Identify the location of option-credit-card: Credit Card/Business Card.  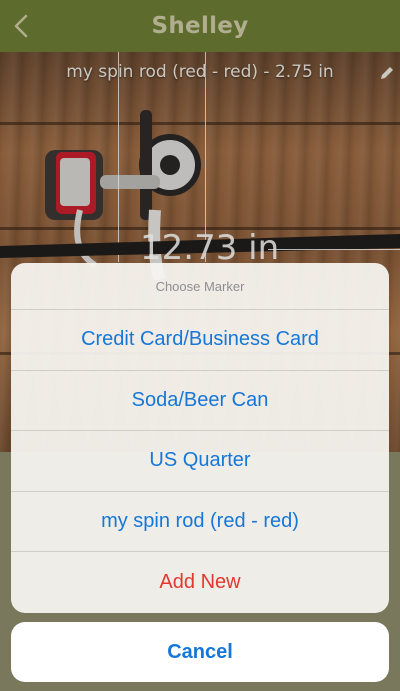
(200, 340).